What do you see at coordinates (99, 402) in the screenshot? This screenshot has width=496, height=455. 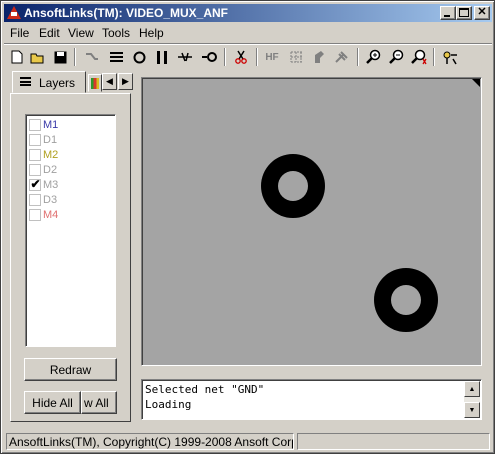 I see `show-all-button: w All` at bounding box center [99, 402].